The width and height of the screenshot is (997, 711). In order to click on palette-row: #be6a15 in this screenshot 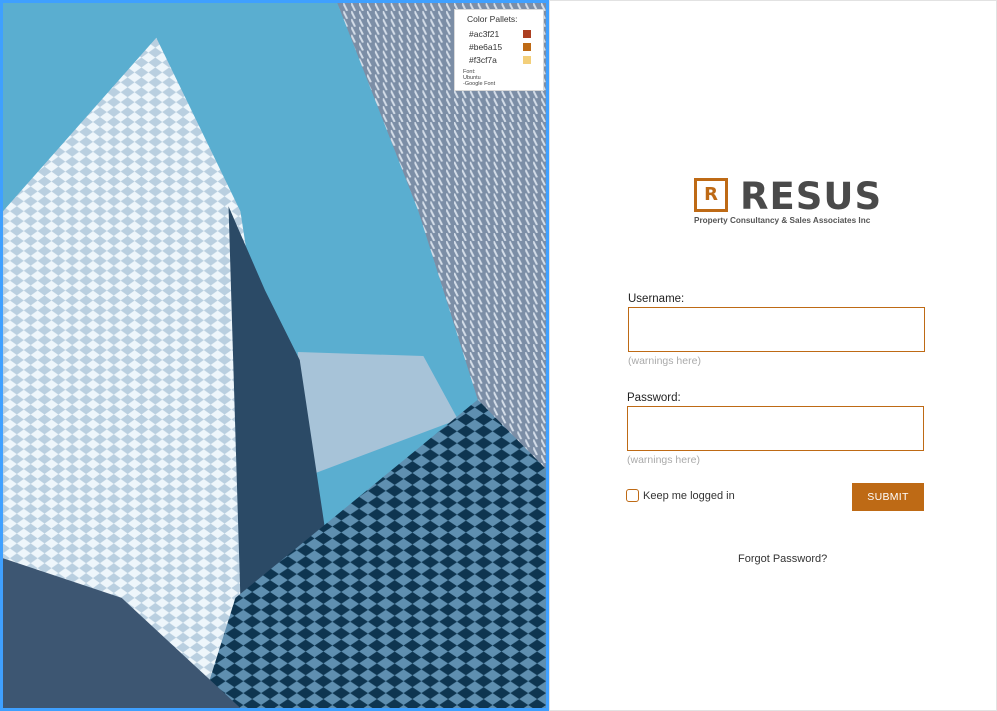, I will do `click(499, 46)`.